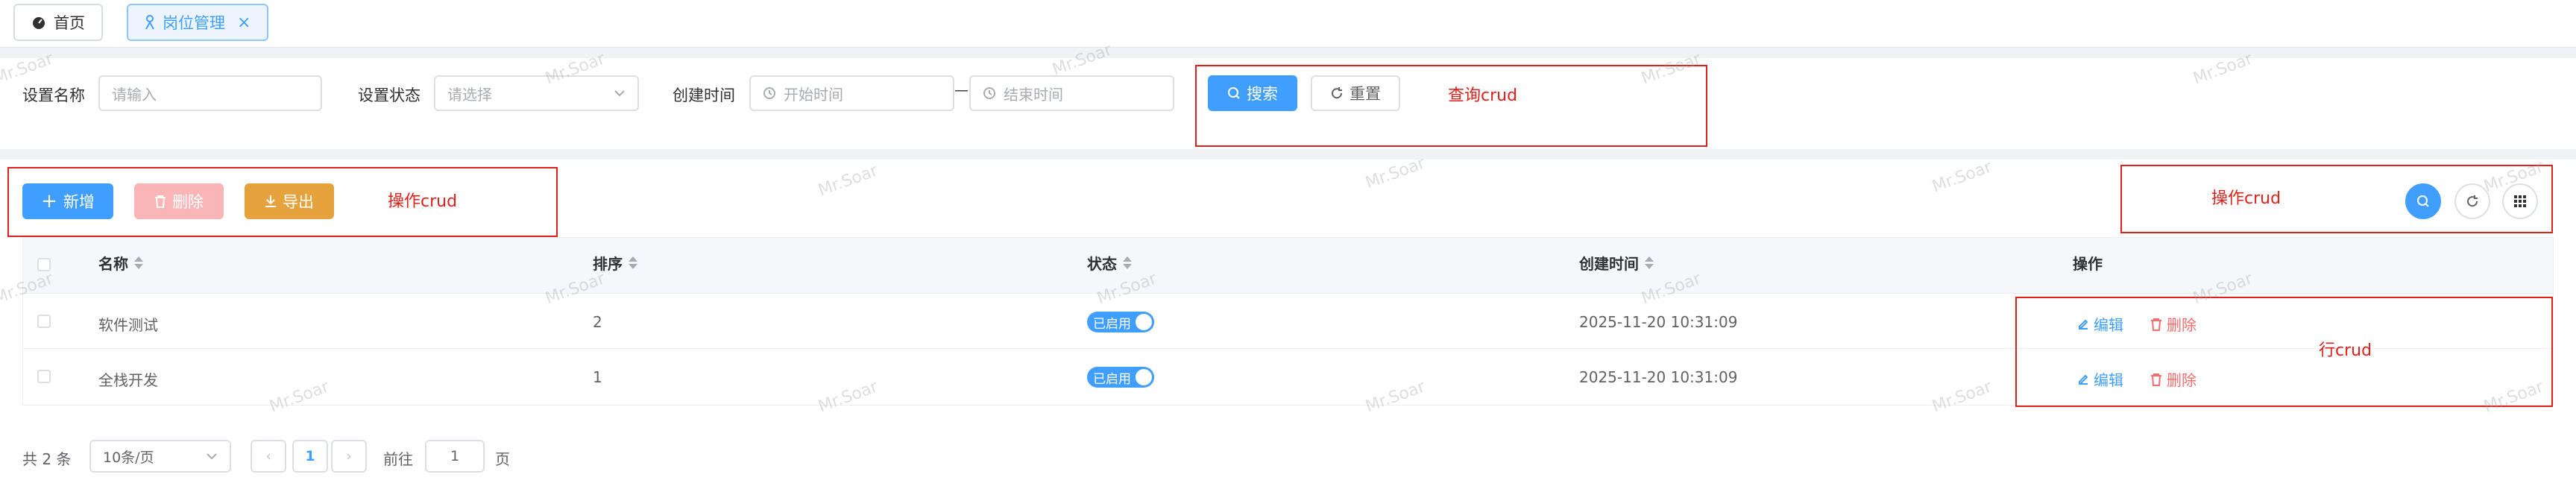 Image resolution: width=2576 pixels, height=492 pixels. What do you see at coordinates (282, 202) in the screenshot?
I see `operation-annotation-box-left` at bounding box center [282, 202].